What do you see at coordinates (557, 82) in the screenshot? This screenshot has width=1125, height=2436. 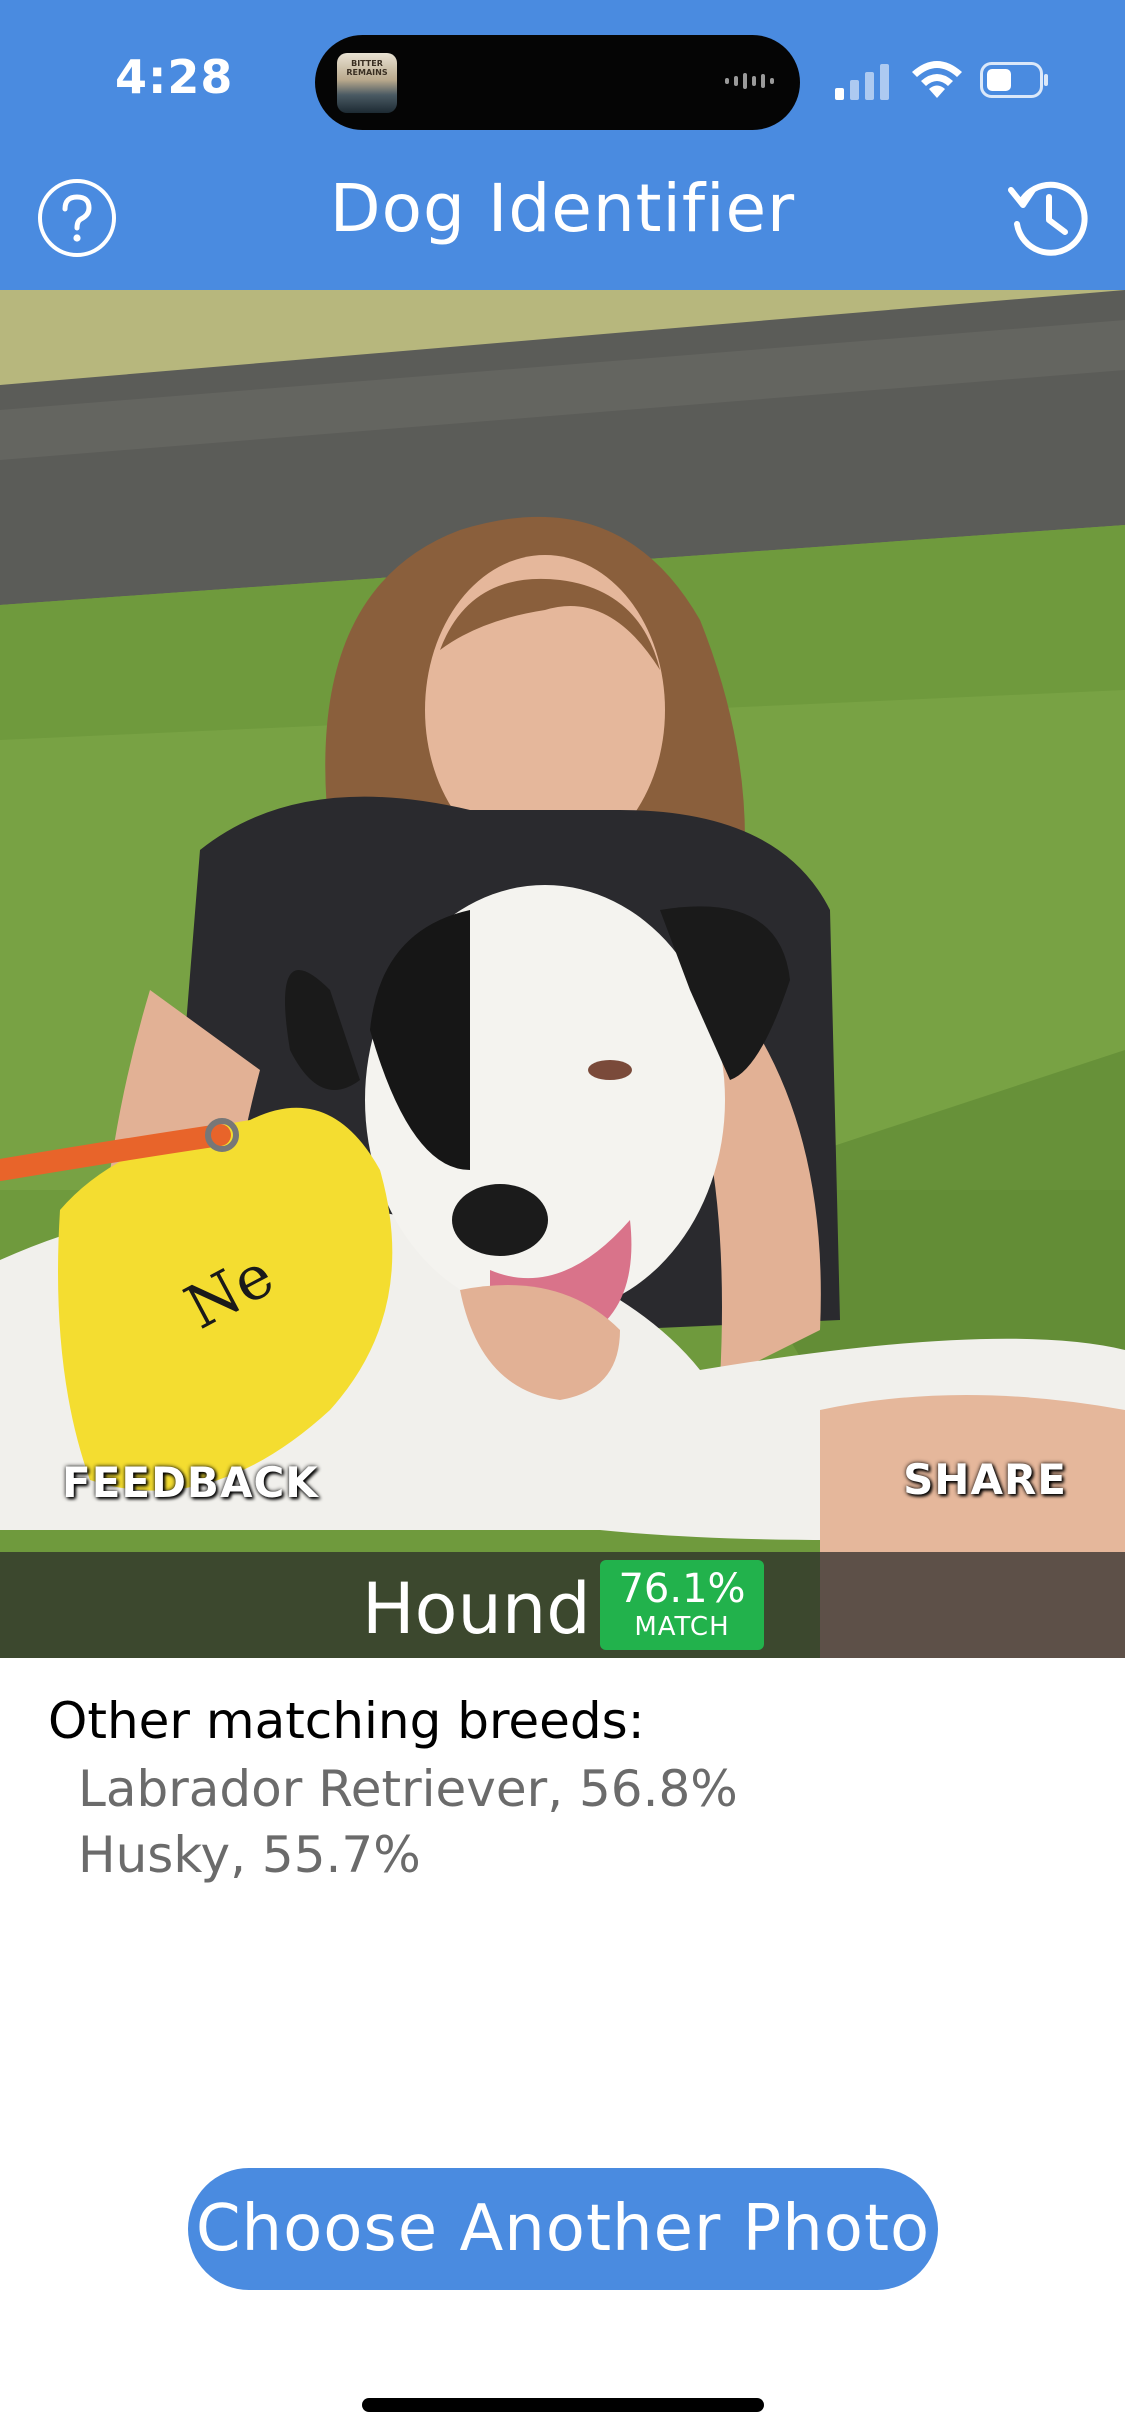 I see `dynamic-island: BITTER REMAINS` at bounding box center [557, 82].